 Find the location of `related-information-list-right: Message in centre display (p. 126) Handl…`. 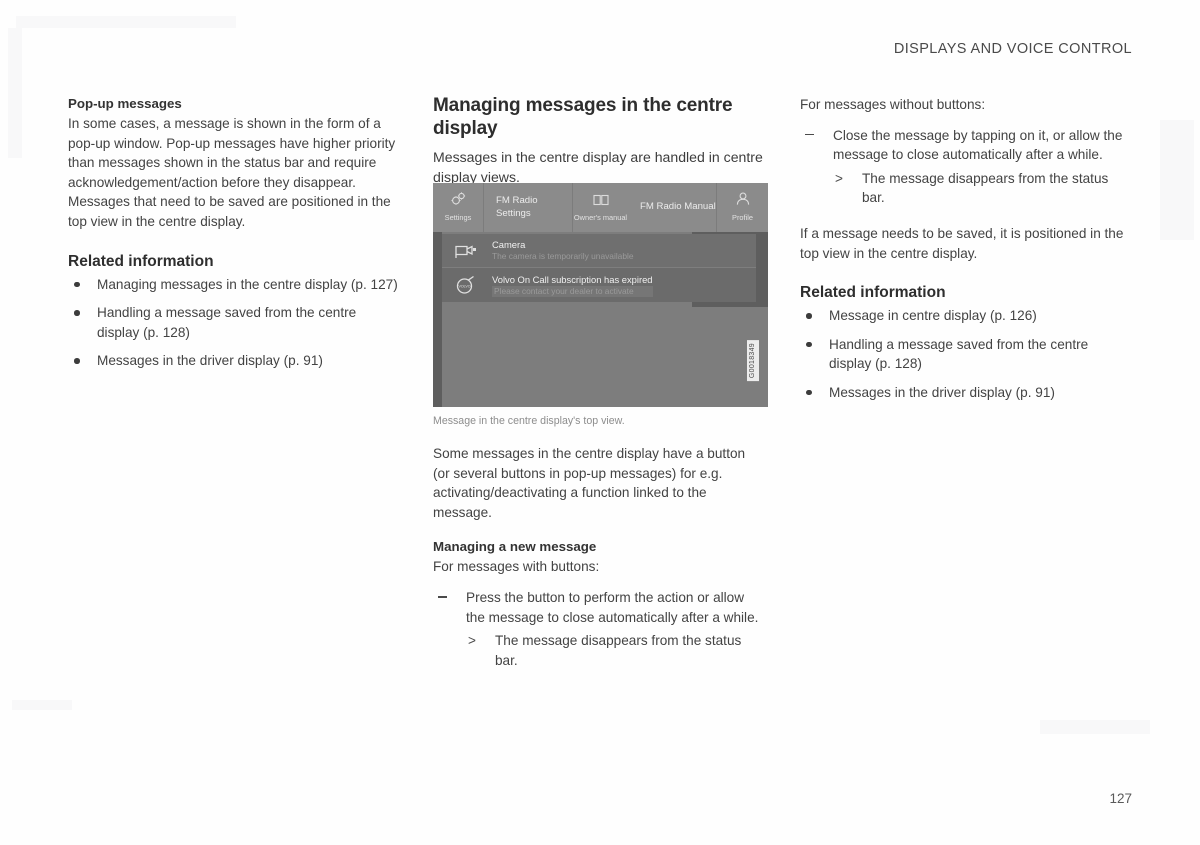

related-information-list-right: Message in centre display (p. 126) Handl… is located at coordinates (966, 354).